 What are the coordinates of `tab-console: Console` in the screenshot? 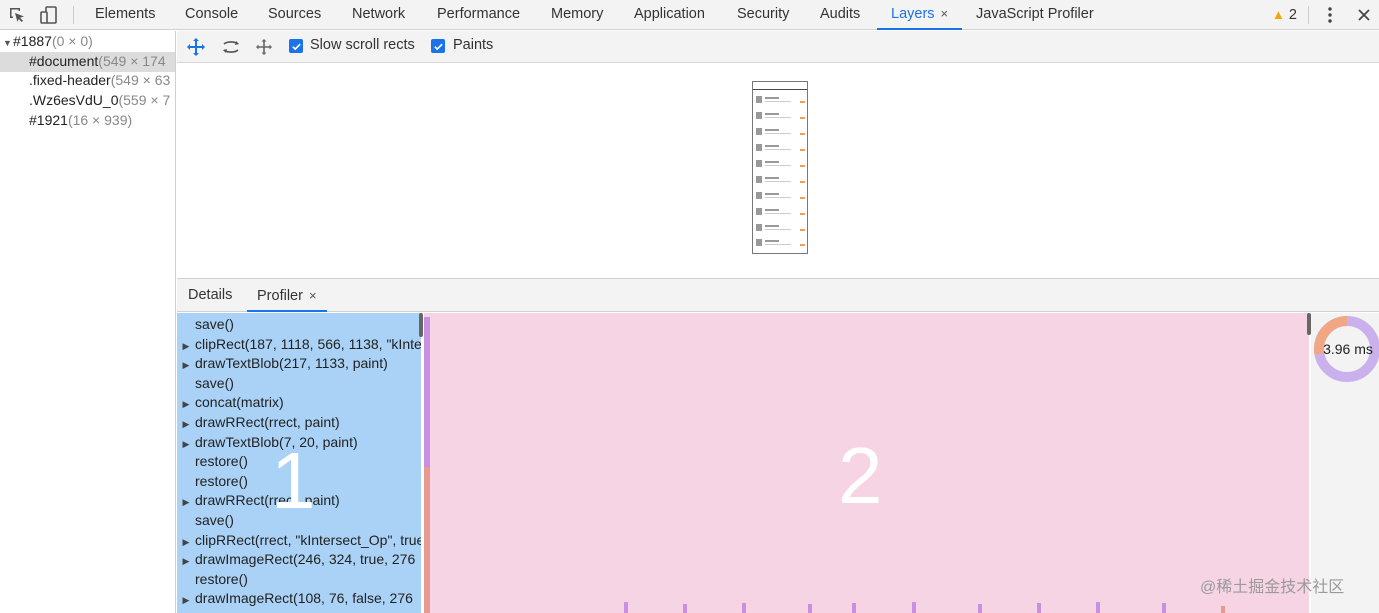 It's located at (211, 15).